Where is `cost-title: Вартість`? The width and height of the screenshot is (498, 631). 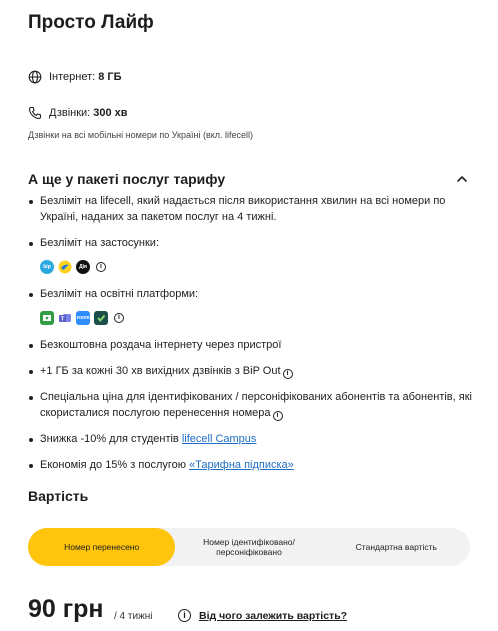
cost-title: Вартість is located at coordinates (58, 496).